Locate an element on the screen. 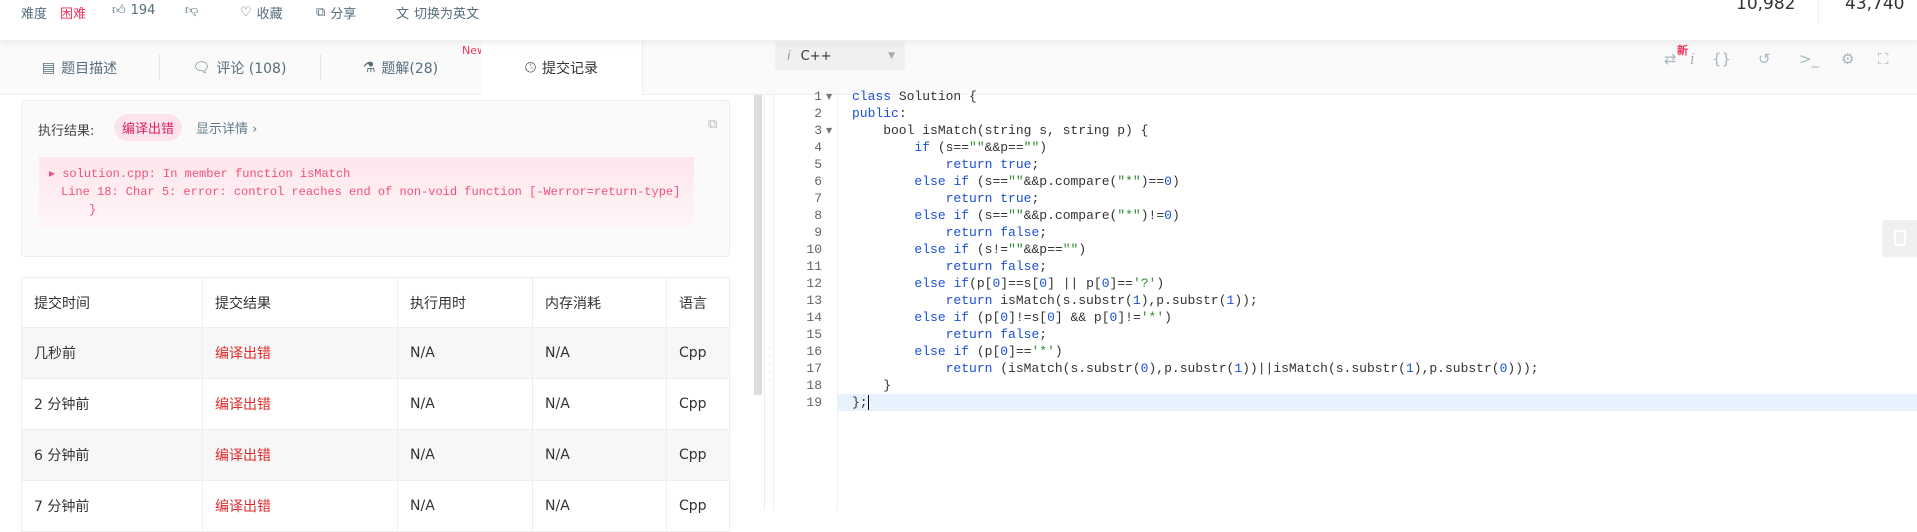 The image size is (1917, 532). code-line: public: is located at coordinates (879, 113).